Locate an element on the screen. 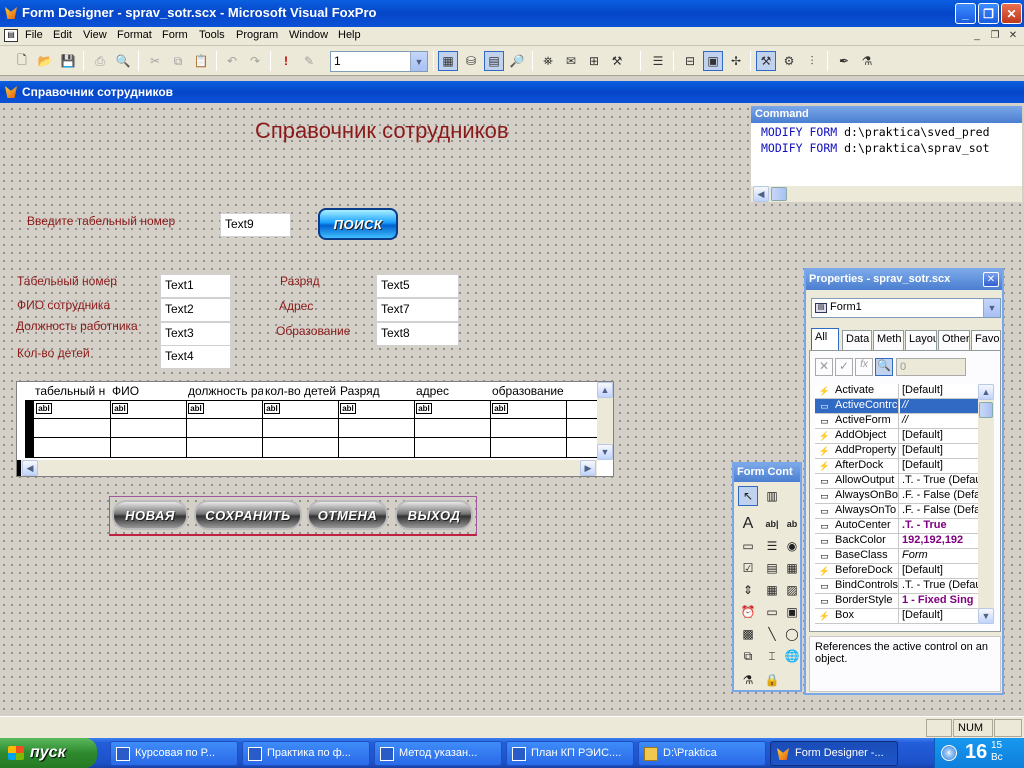 The height and width of the screenshot is (768, 1024). combobox-tool-icon: ▤ is located at coordinates (772, 568).